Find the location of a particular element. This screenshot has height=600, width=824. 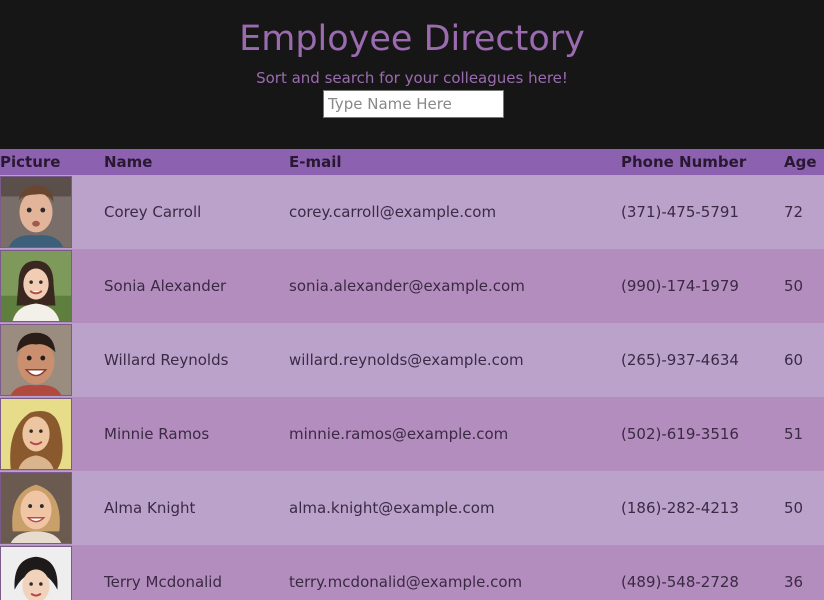

cell-age: 72 is located at coordinates (794, 212).